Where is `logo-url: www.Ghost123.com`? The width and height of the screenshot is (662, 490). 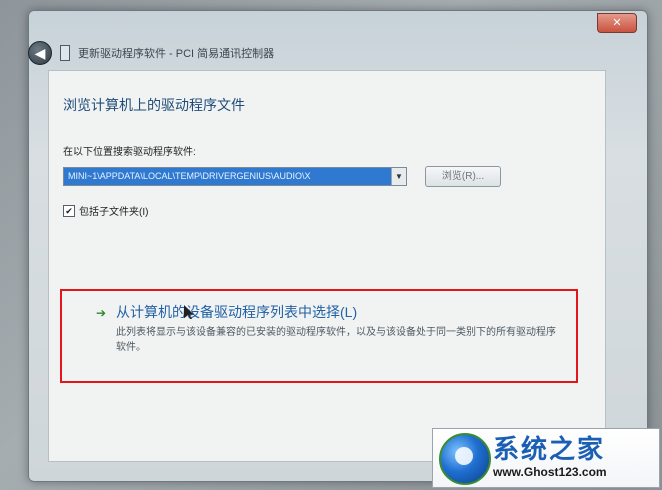
logo-url: www.Ghost123.com is located at coordinates (550, 472).